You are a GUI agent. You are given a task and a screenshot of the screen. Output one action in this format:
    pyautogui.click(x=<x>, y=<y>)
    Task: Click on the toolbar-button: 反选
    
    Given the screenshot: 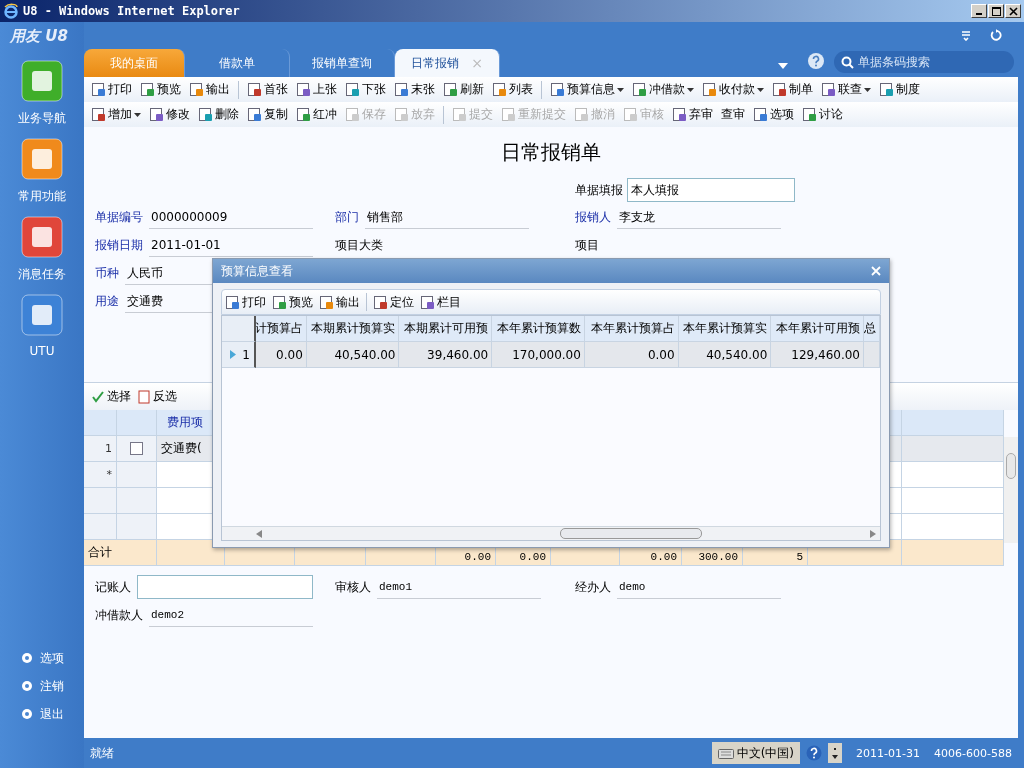 What is the action you would take?
    pyautogui.click(x=157, y=396)
    